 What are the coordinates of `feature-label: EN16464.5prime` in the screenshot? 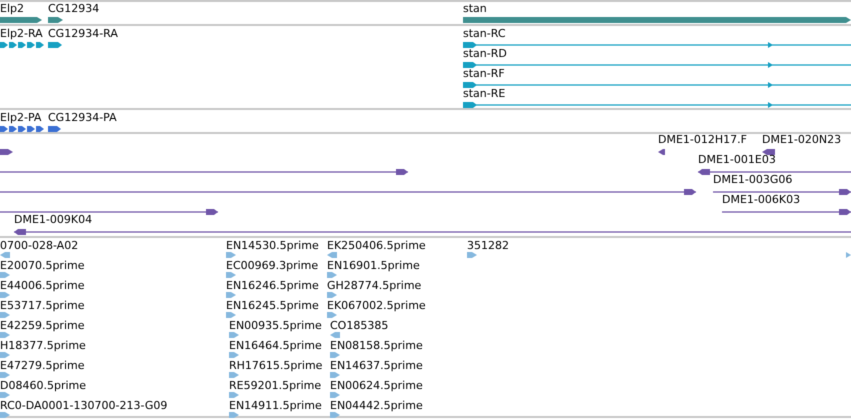 It's located at (275, 346).